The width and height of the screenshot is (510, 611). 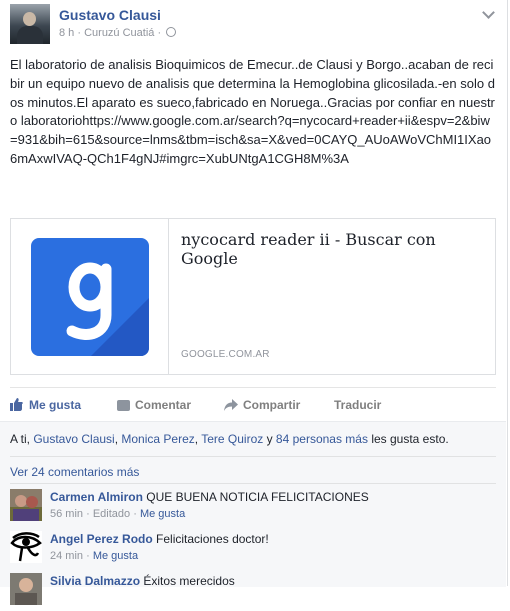 I want to click on link-domain: GOOGLE.COM.AR, so click(x=225, y=354).